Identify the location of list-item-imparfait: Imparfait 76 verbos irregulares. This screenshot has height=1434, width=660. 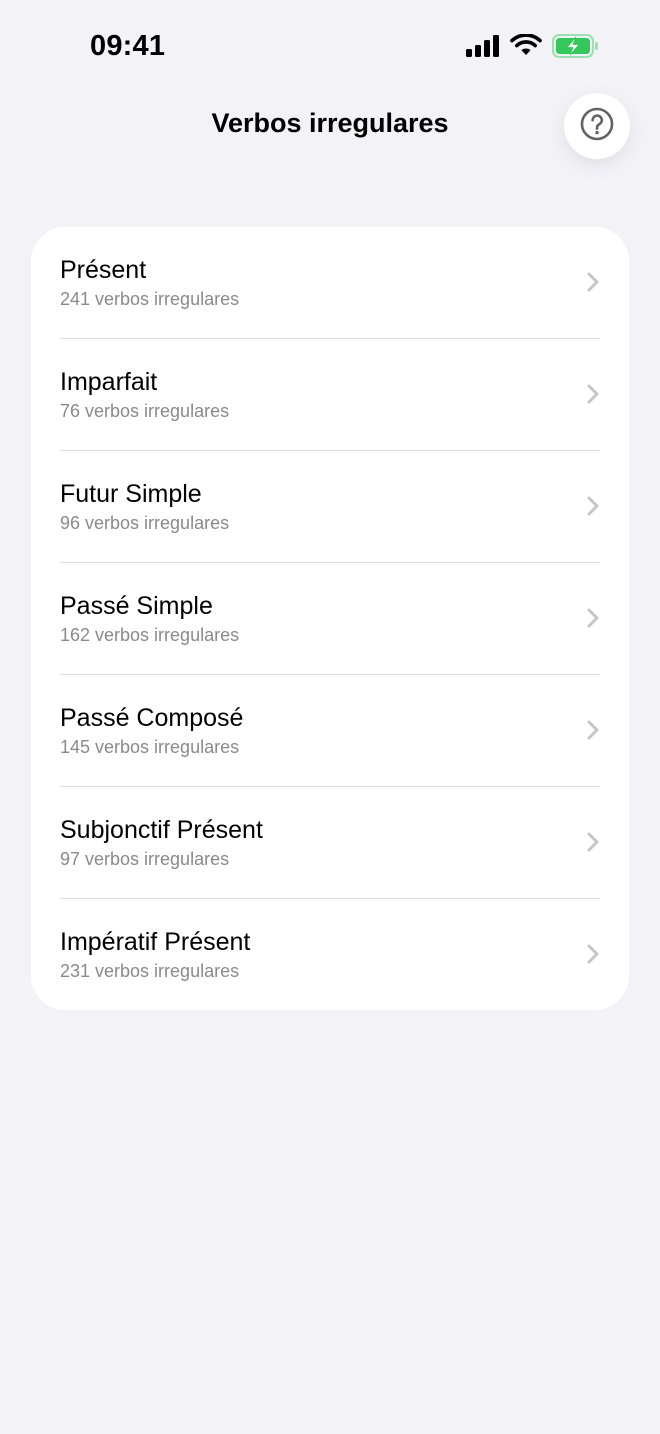
(330, 395).